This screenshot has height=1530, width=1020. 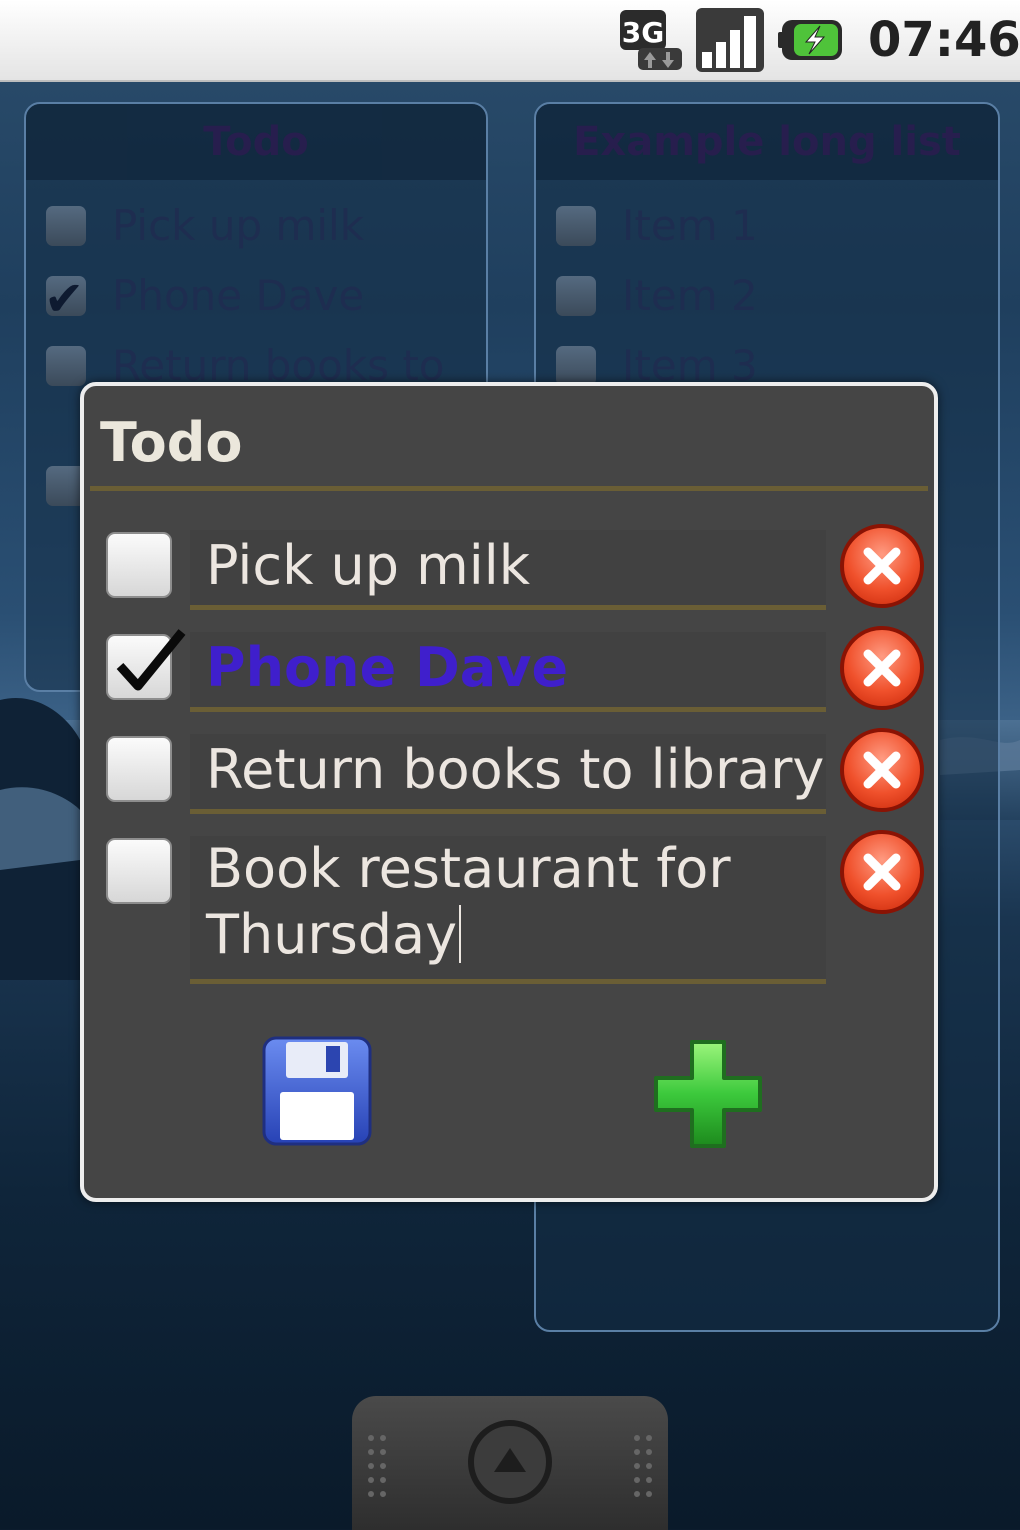 I want to click on dialog-title: Todo, so click(x=171, y=442).